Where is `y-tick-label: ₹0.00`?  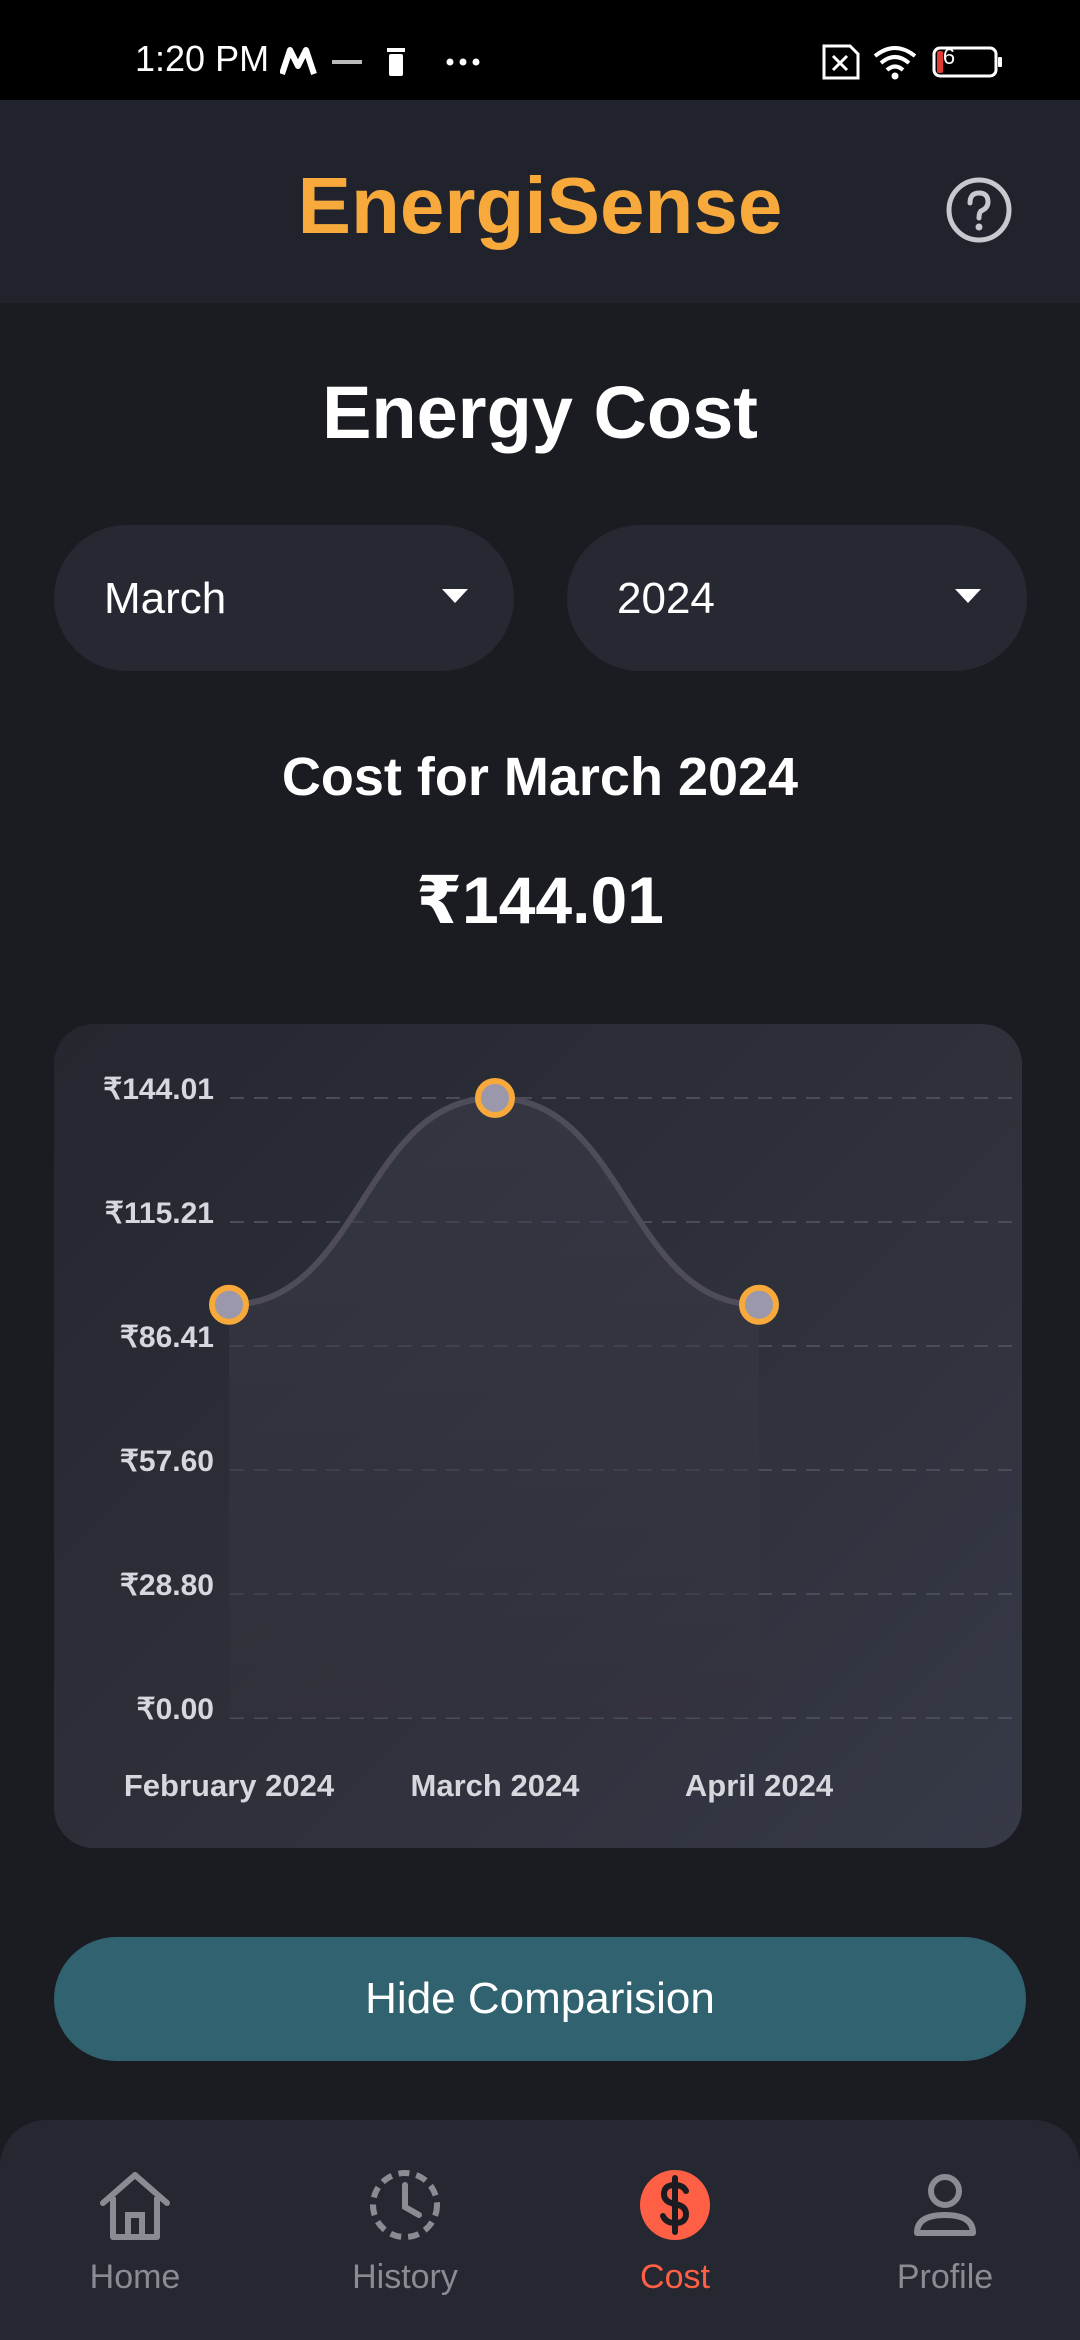
y-tick-label: ₹0.00 is located at coordinates (175, 1709).